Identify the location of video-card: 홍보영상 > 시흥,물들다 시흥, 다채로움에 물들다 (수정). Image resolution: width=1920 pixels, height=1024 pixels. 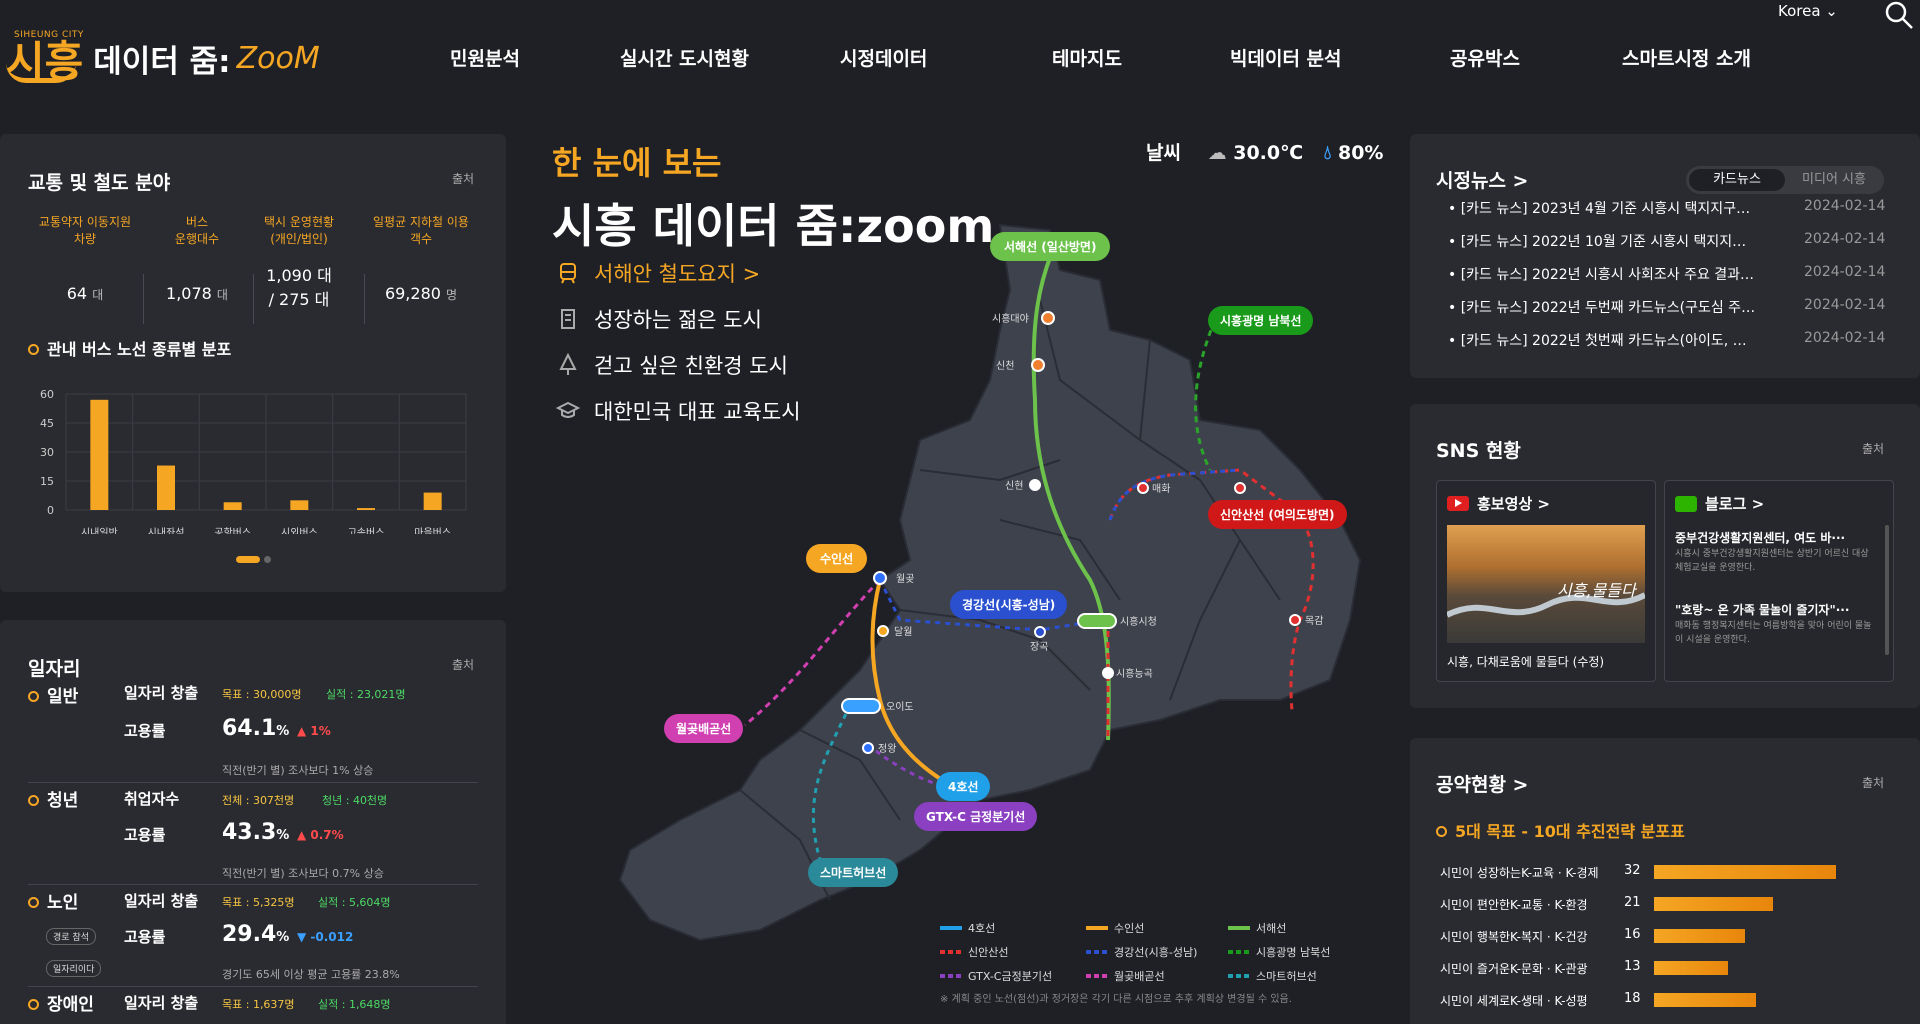
(1546, 581).